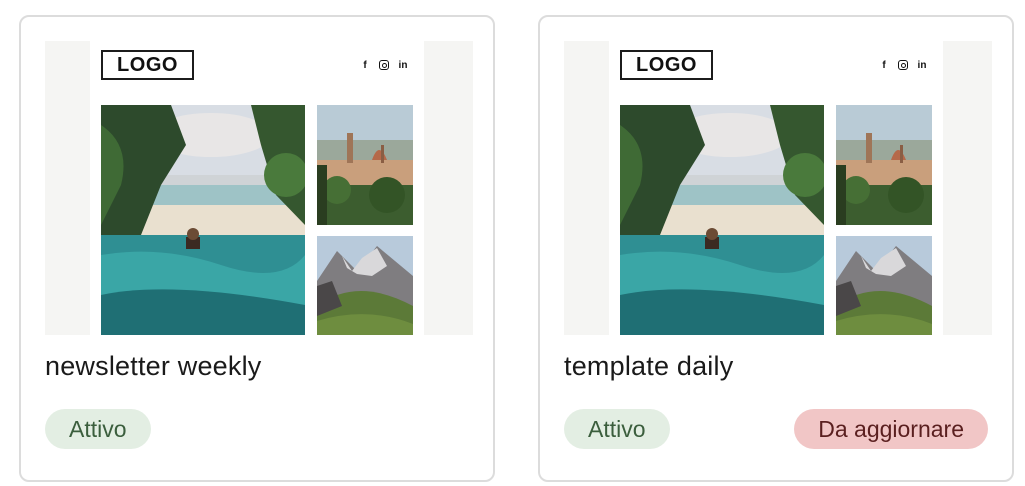 This screenshot has height=486, width=1025. Describe the element at coordinates (649, 366) in the screenshot. I see `card-title: template daily` at that location.